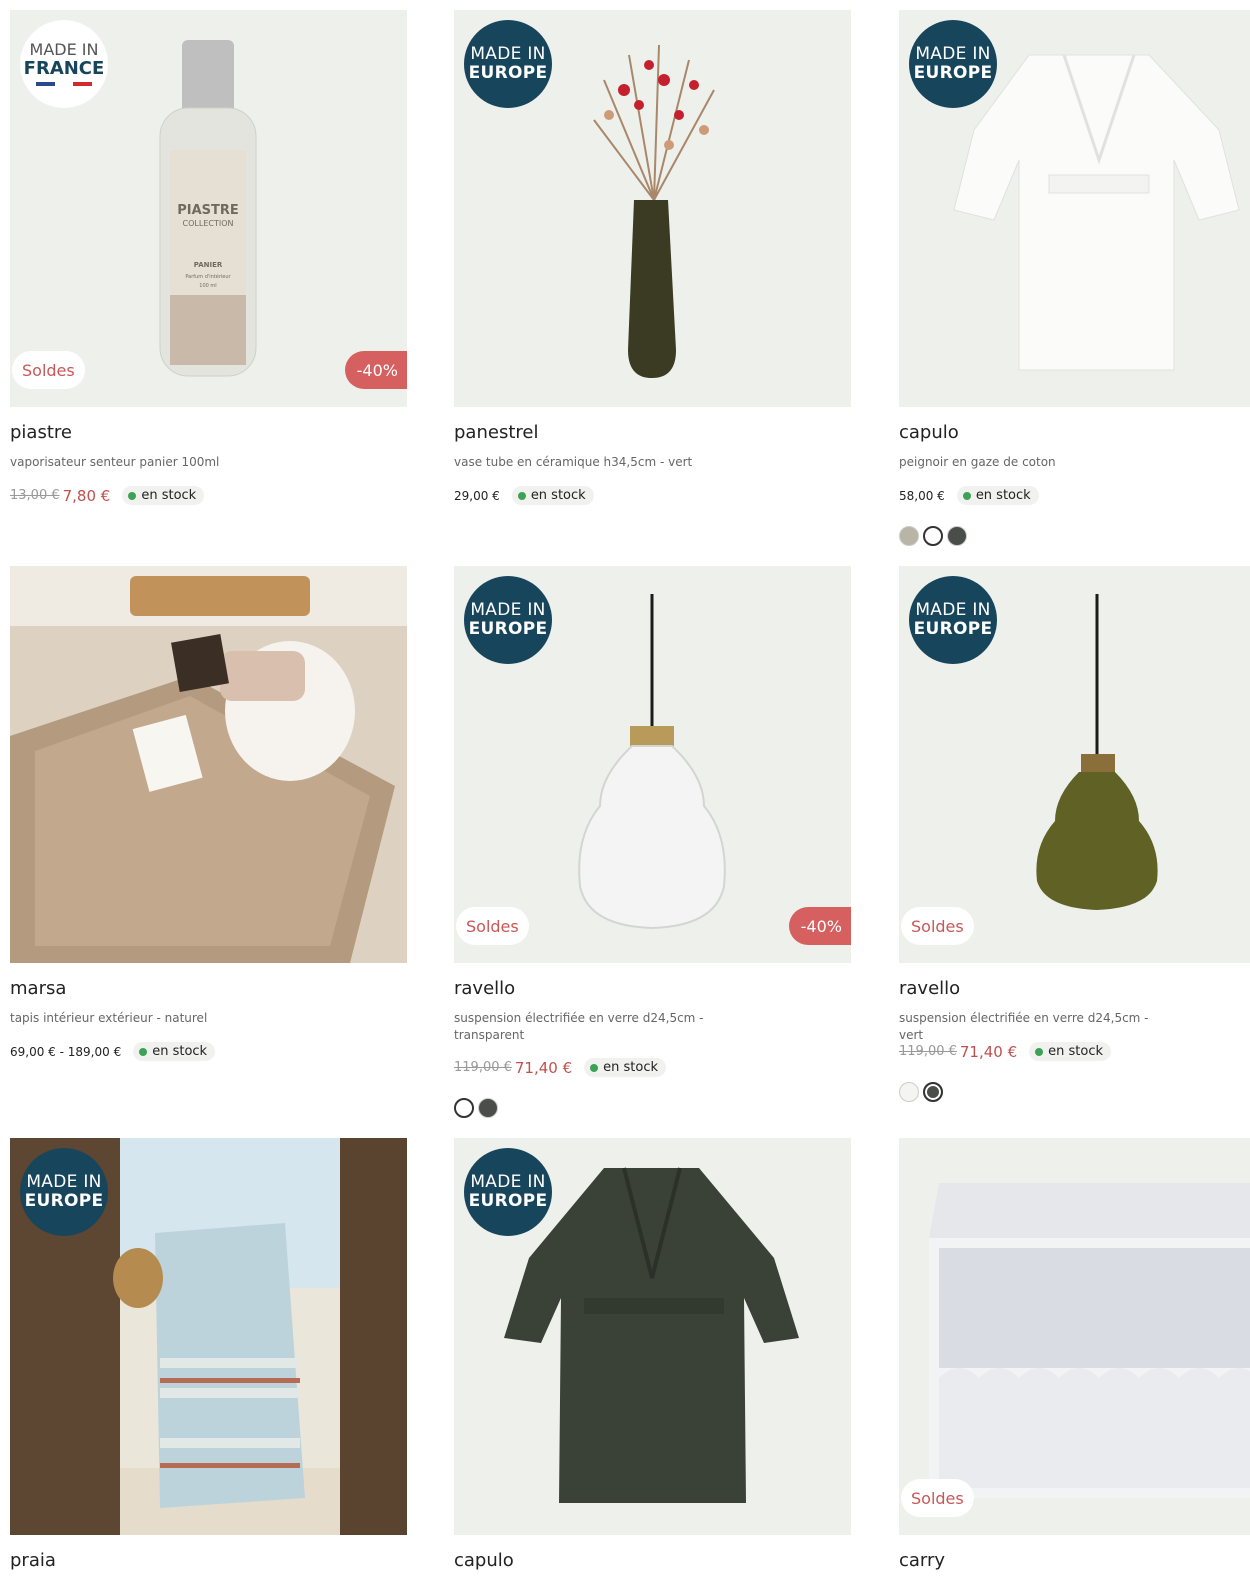  Describe the element at coordinates (573, 462) in the screenshot. I see `product-description: vase tube en céramique h34,5cm - vert` at that location.